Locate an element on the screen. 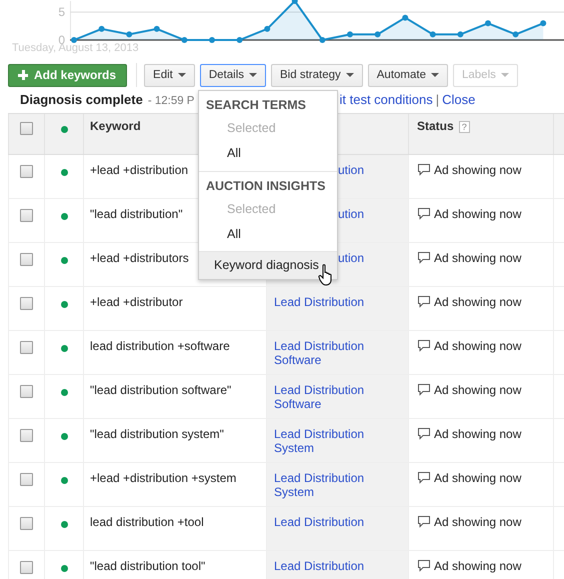  edit-conditions-link: it test conditions is located at coordinates (386, 99).